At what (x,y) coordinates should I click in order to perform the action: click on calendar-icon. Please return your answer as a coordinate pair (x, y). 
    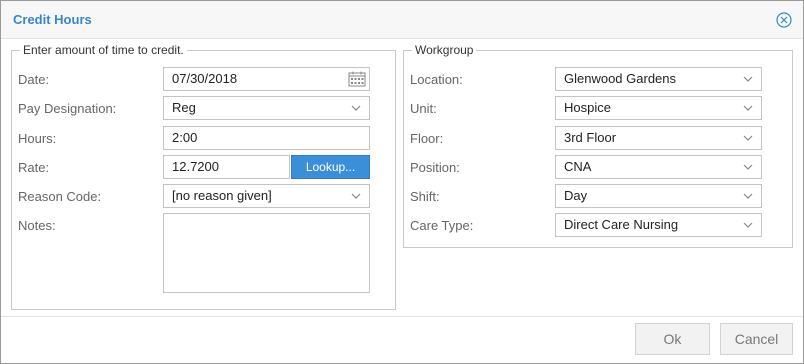
    Looking at the image, I should click on (357, 79).